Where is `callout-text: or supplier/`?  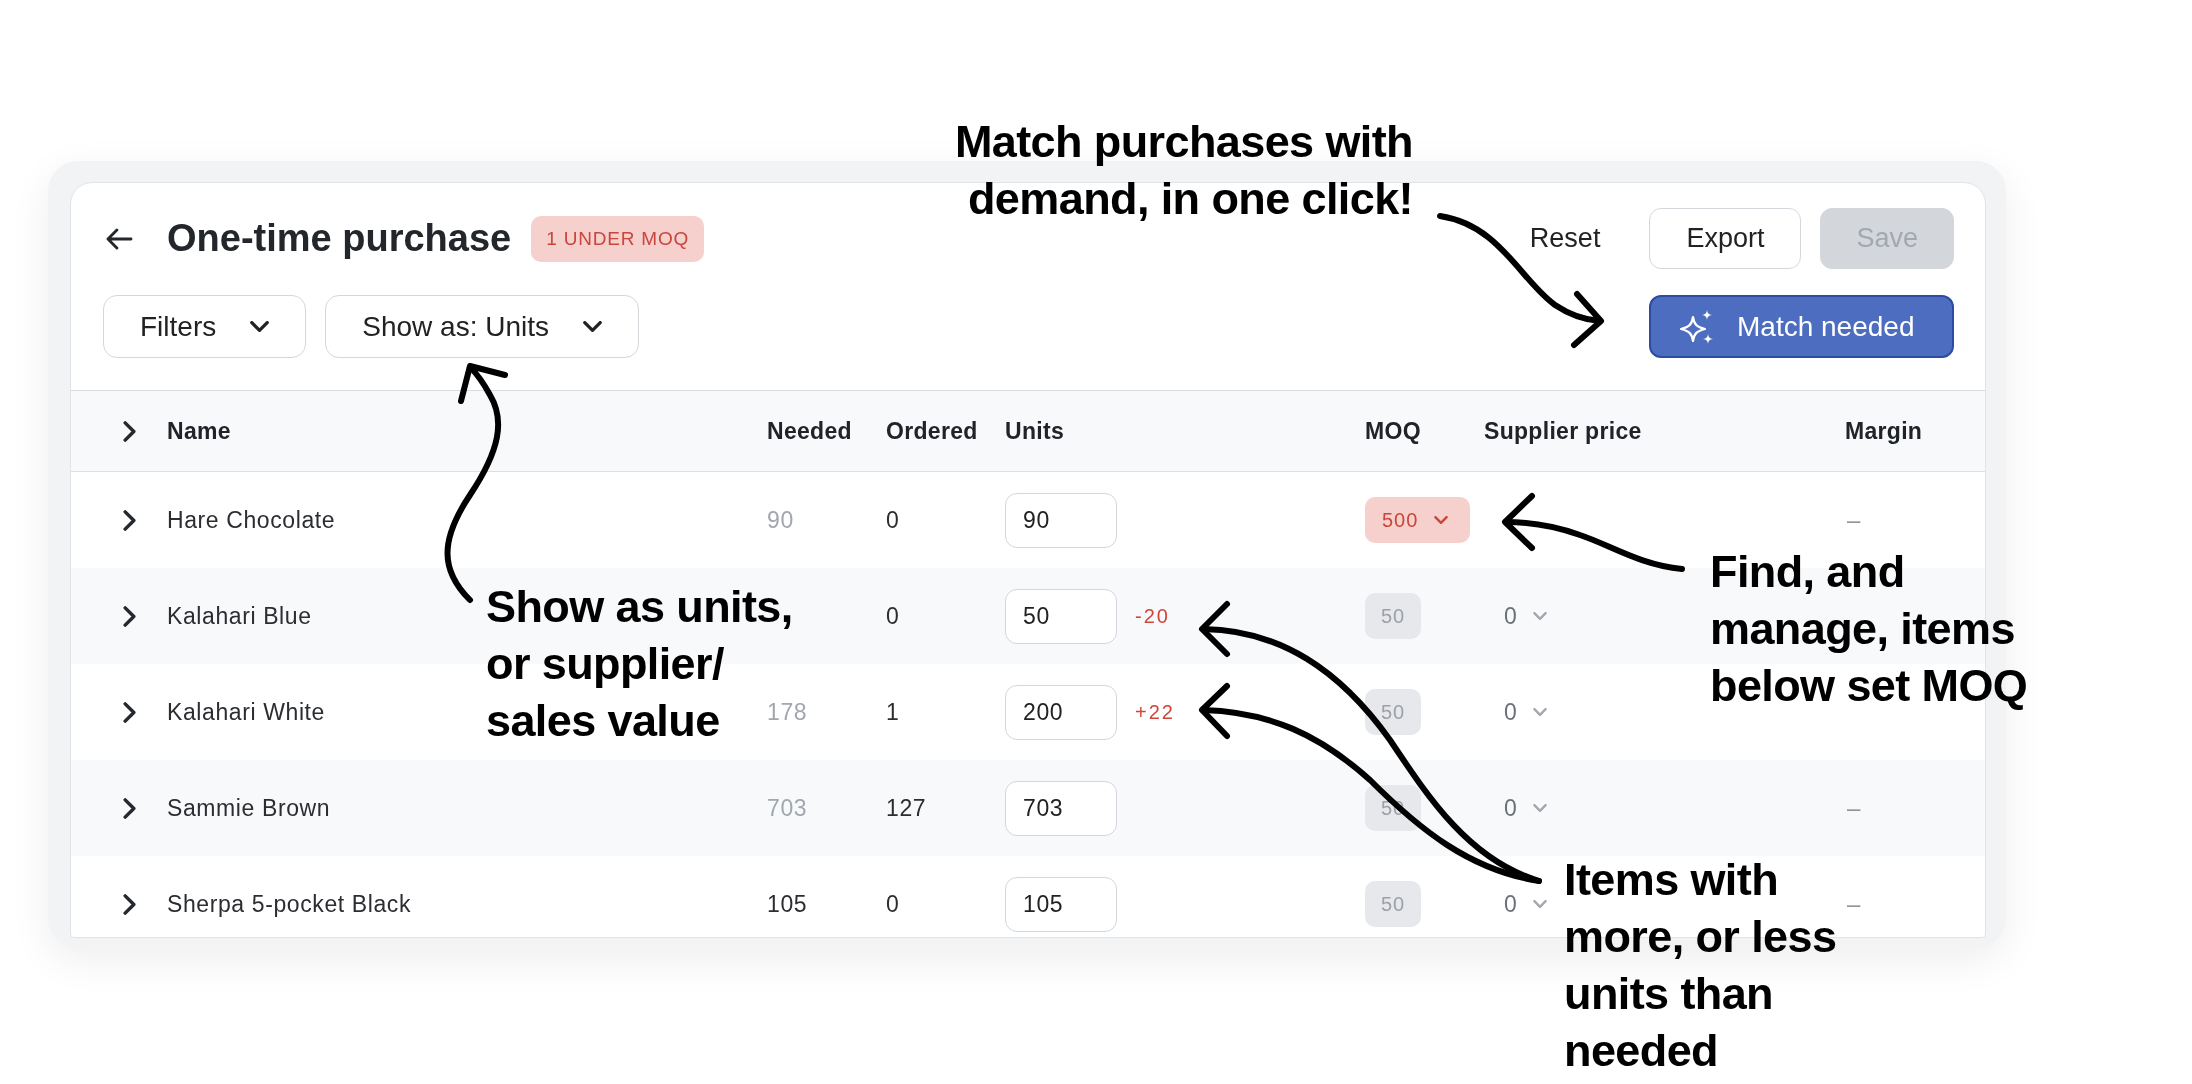 callout-text: or supplier/ is located at coordinates (605, 664).